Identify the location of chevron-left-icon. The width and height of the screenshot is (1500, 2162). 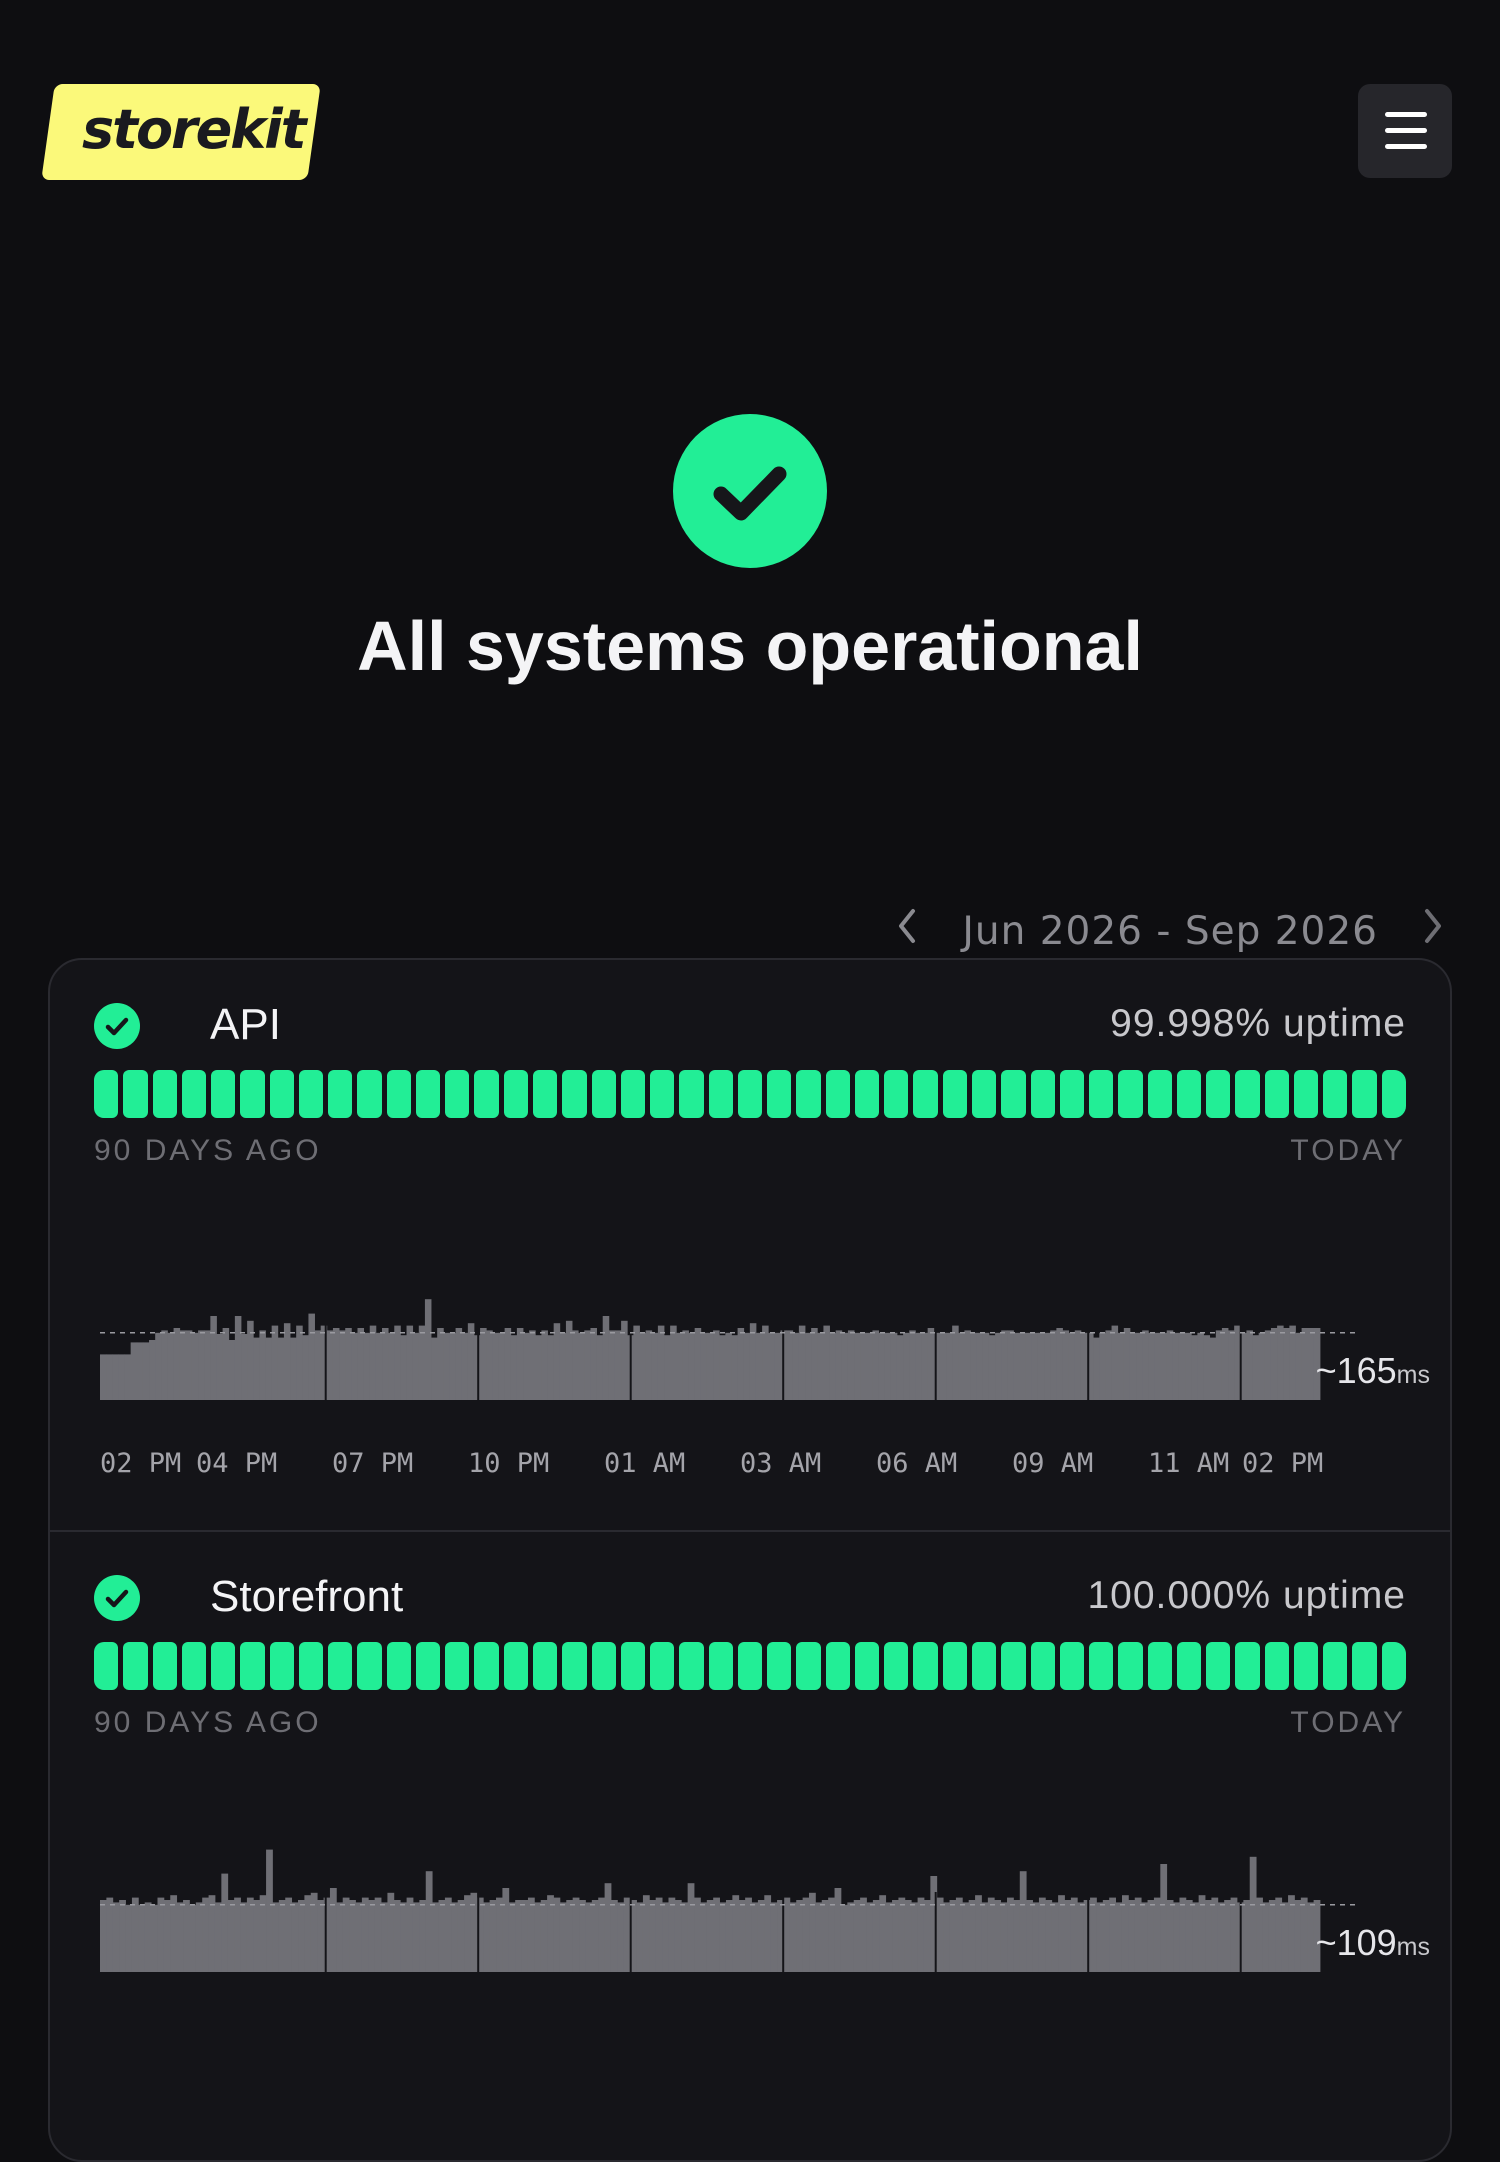
(908, 931).